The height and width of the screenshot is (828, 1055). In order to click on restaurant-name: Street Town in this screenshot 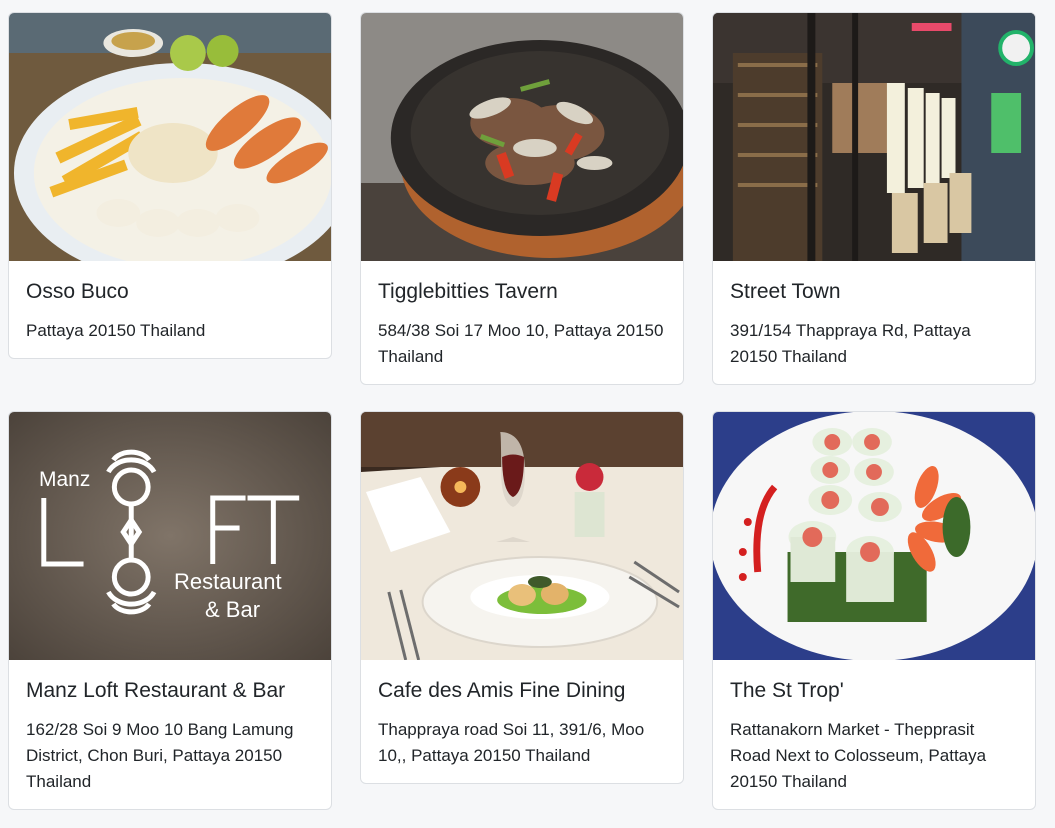, I will do `click(874, 292)`.